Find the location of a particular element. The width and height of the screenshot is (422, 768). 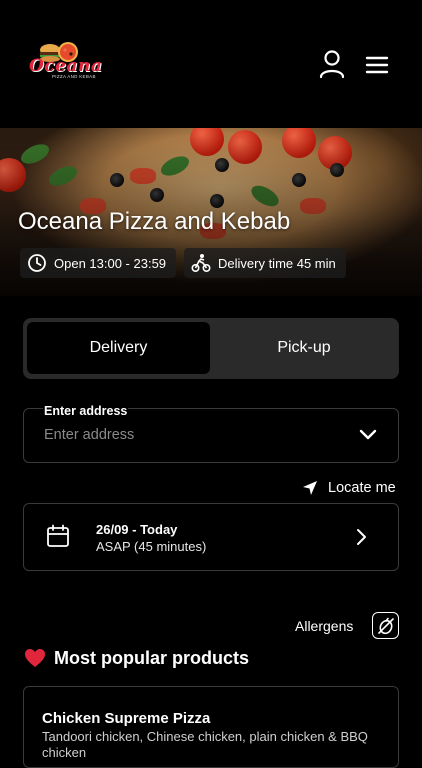

locate-me-label: Locate me is located at coordinates (362, 488).